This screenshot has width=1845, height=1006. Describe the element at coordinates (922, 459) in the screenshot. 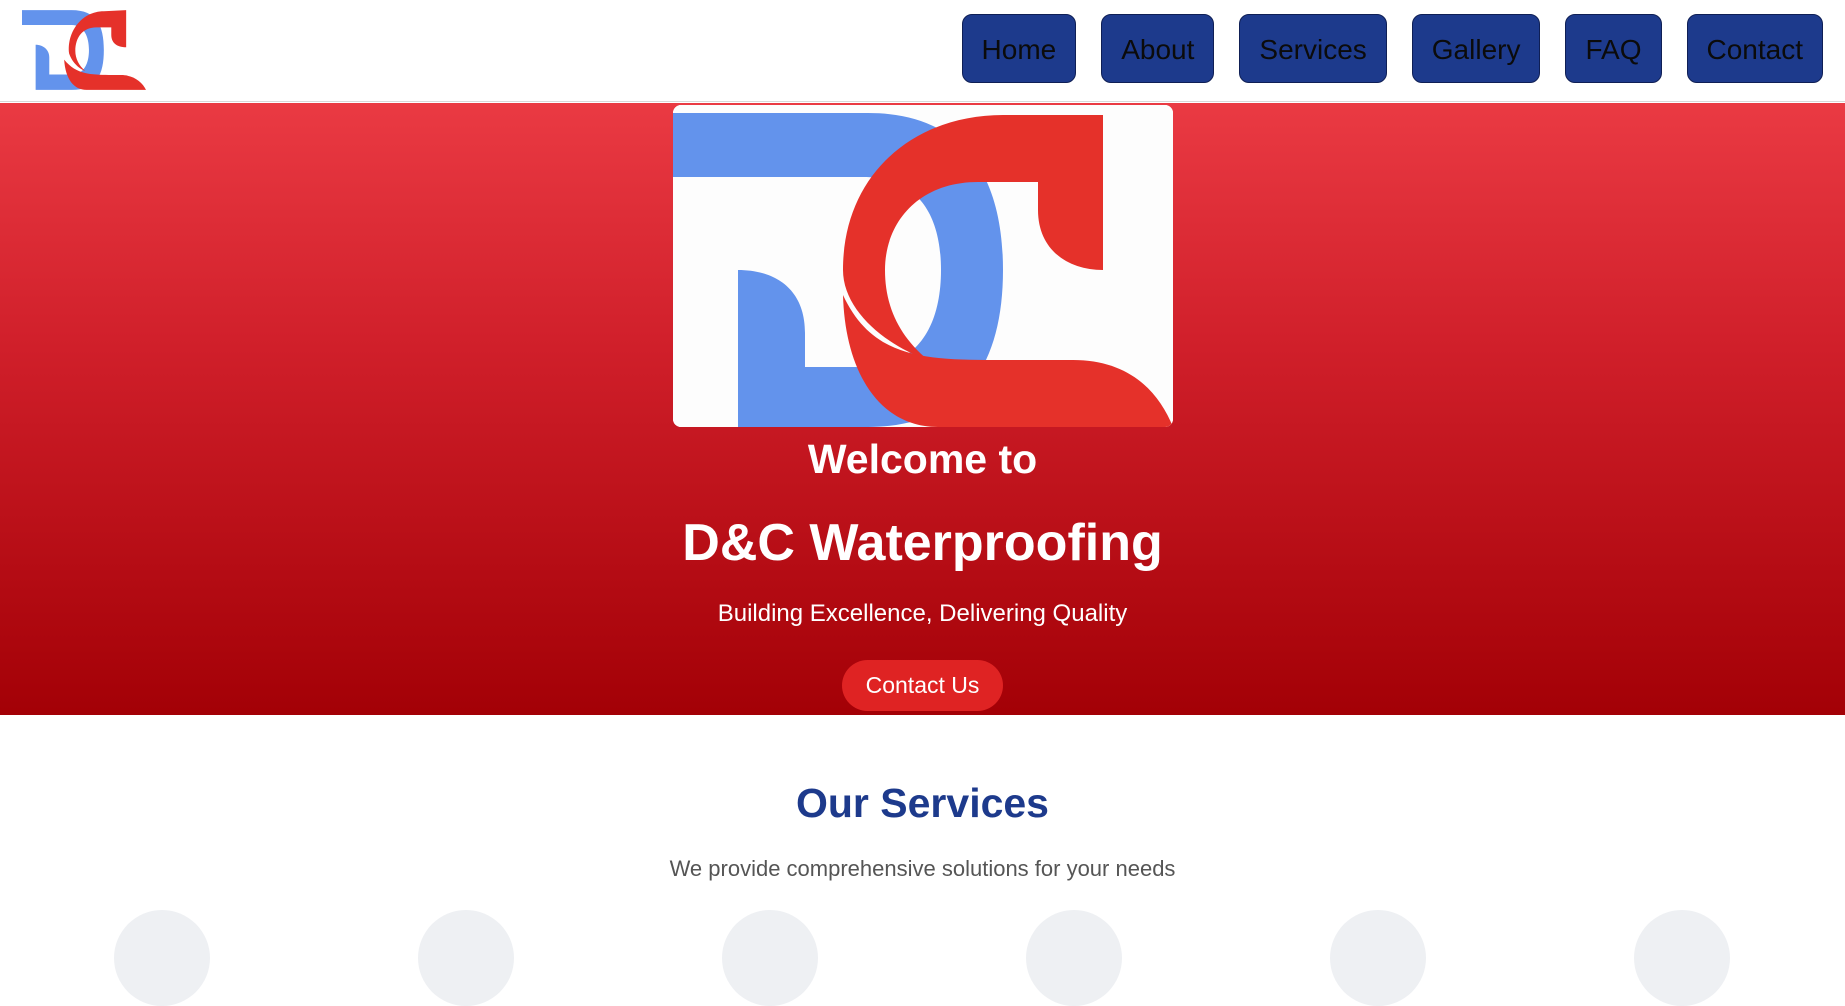

I see `hero-welcome-text: Welcome to` at that location.